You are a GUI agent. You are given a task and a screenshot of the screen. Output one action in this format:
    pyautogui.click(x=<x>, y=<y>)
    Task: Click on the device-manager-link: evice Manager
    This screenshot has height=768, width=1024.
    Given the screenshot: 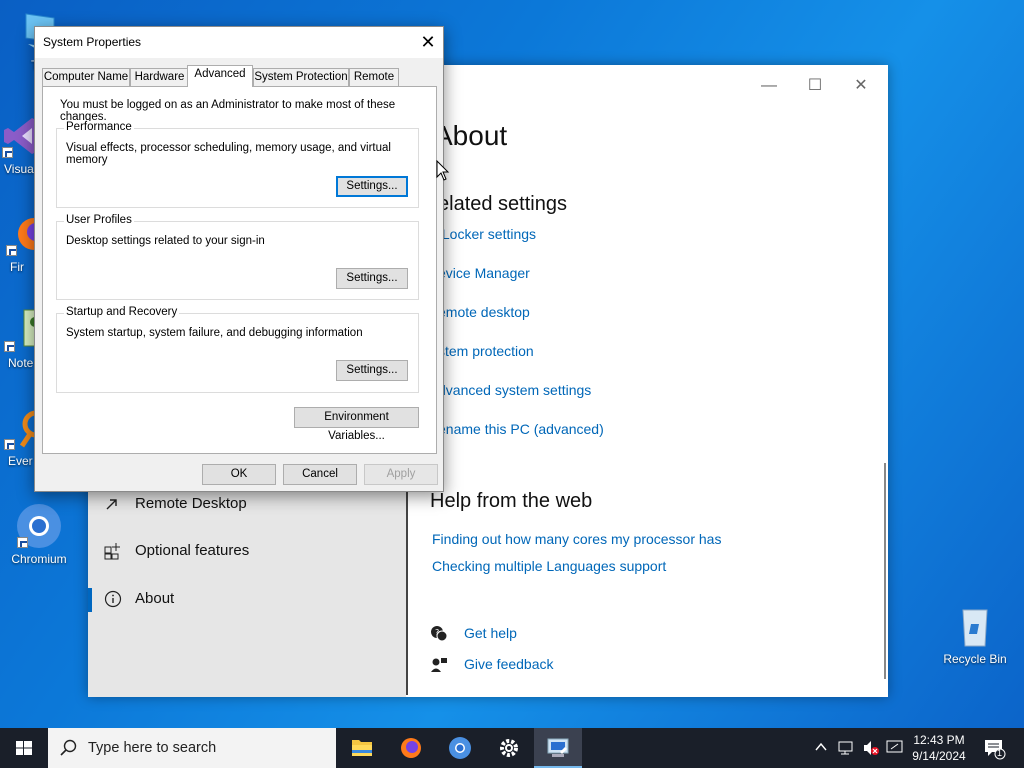 What is the action you would take?
    pyautogui.click(x=484, y=273)
    